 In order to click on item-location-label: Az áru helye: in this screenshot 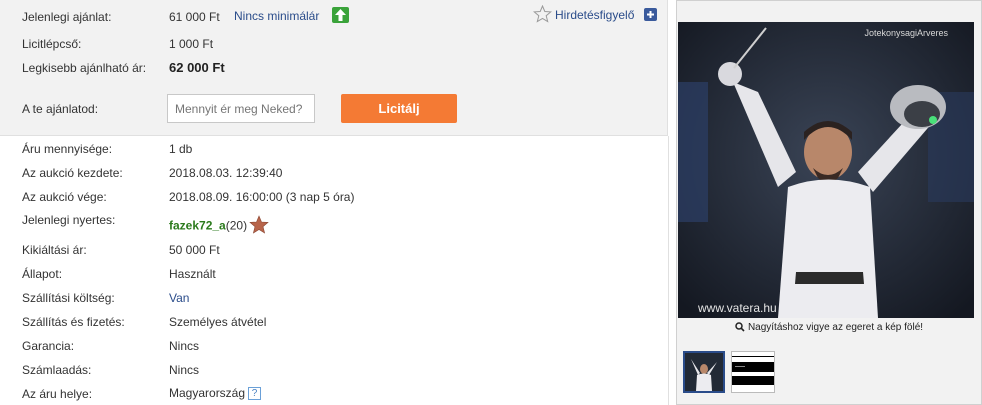, I will do `click(57, 394)`.